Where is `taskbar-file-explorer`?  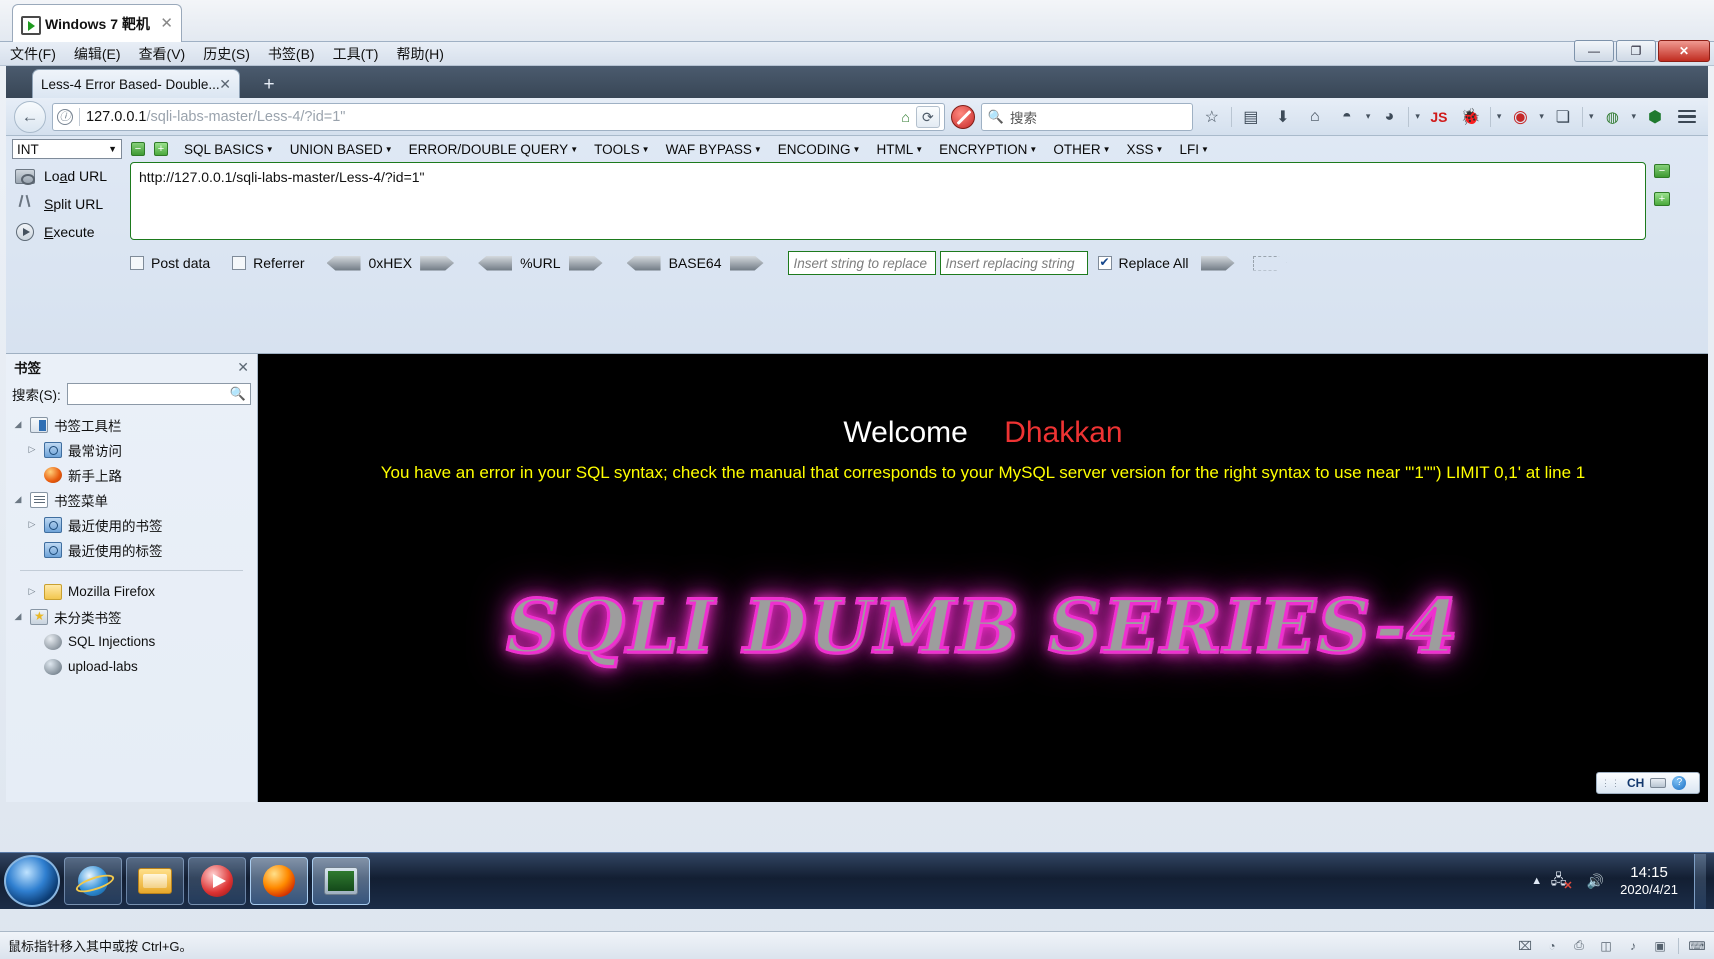
taskbar-file-explorer is located at coordinates (155, 881).